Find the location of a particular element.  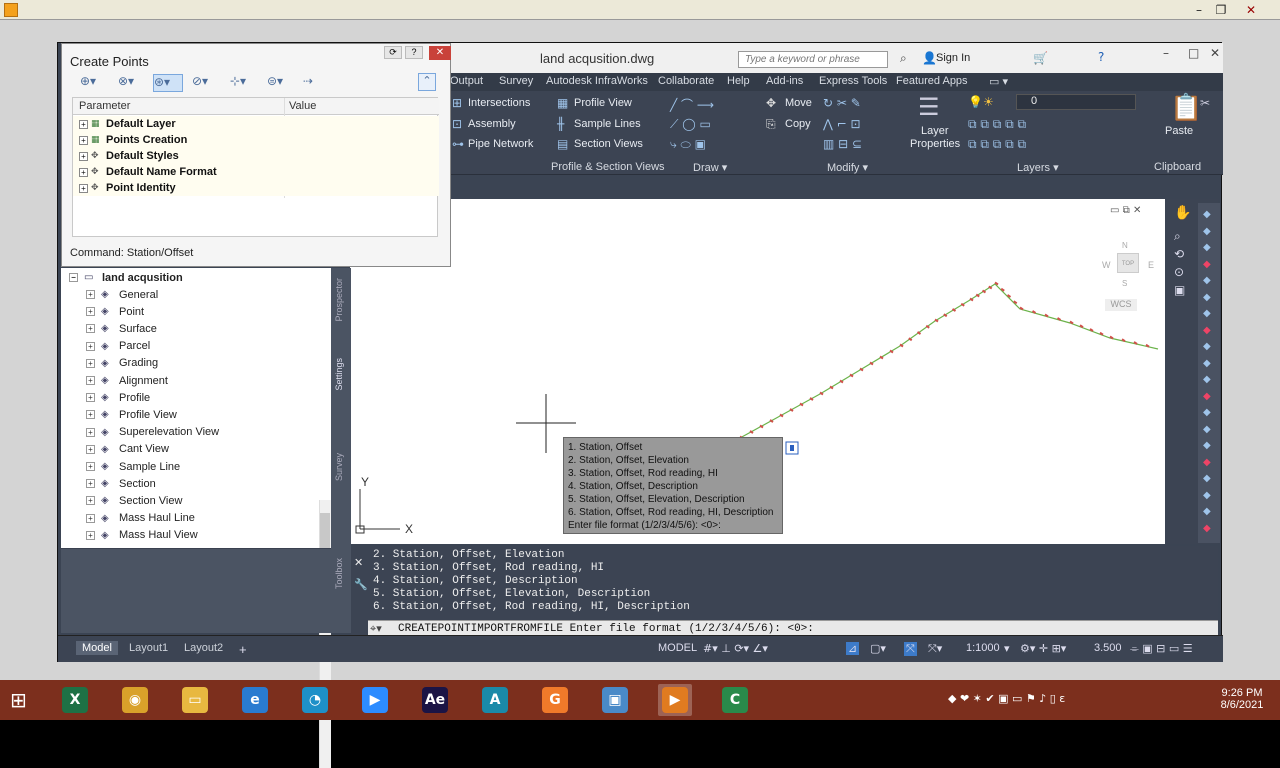

slope-tool-icon: ⊜▾ is located at coordinates (282, 83).